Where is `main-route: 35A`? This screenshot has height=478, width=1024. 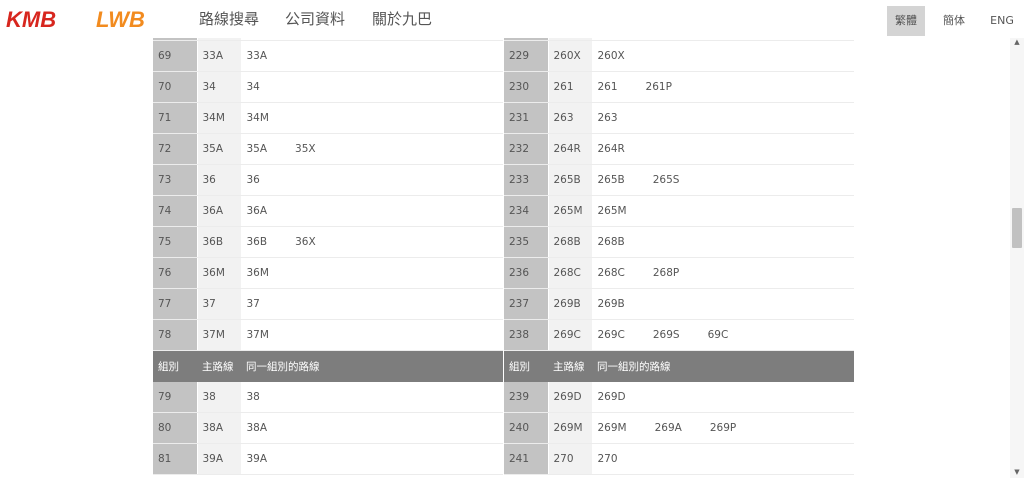
main-route: 35A is located at coordinates (219, 149).